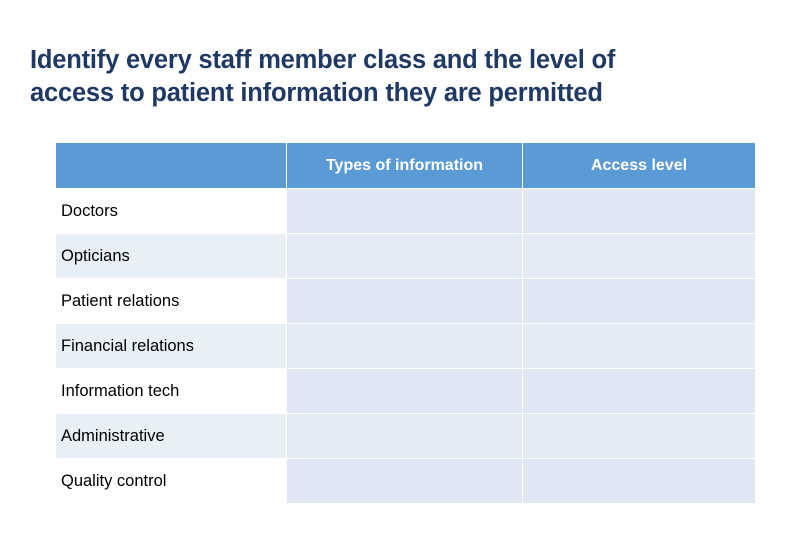 The image size is (810, 540). I want to click on row-types-quality-control, so click(404, 481).